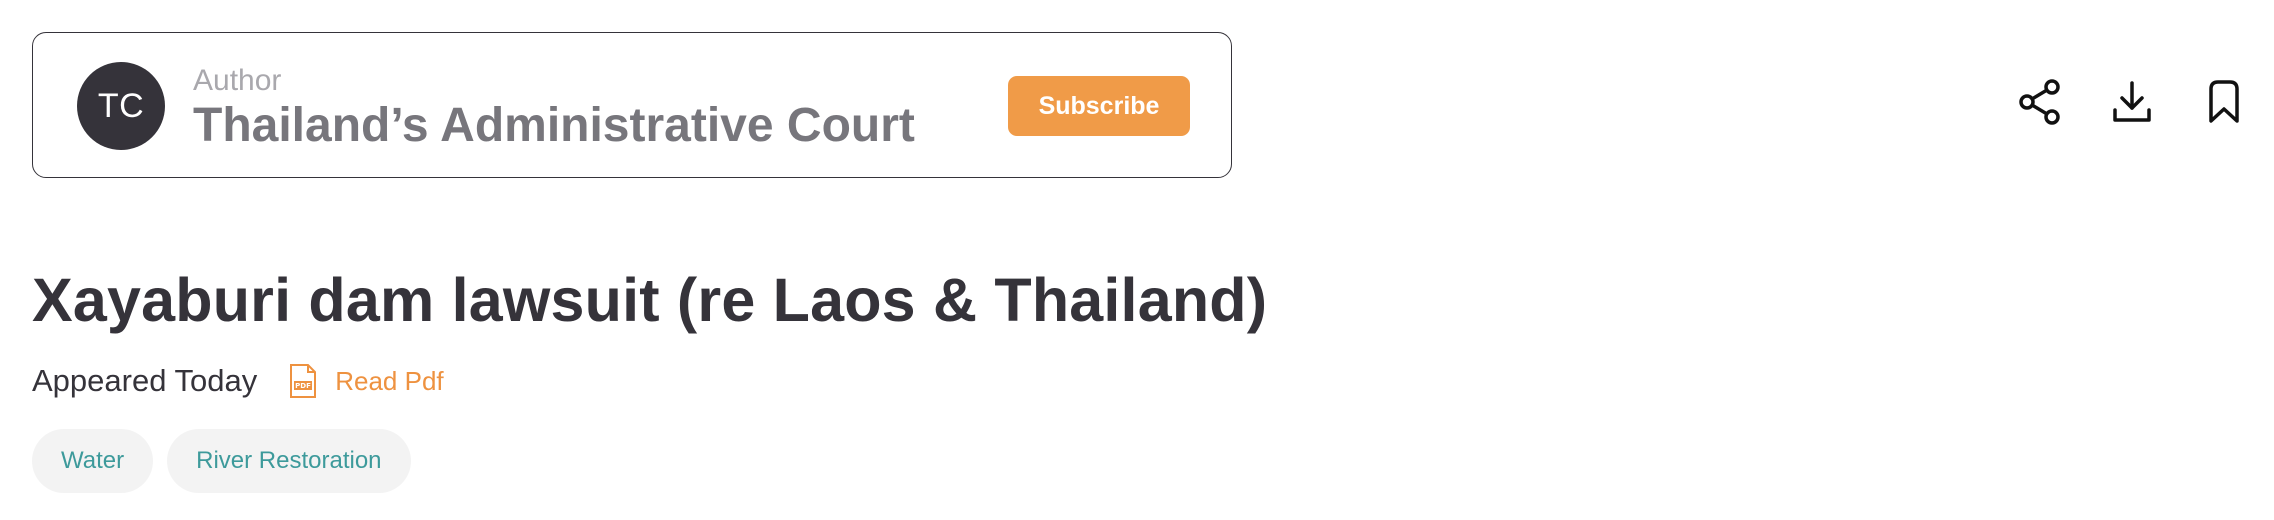 The height and width of the screenshot is (520, 2274). Describe the element at coordinates (303, 381) in the screenshot. I see `pdf-file-icon: PDF` at that location.